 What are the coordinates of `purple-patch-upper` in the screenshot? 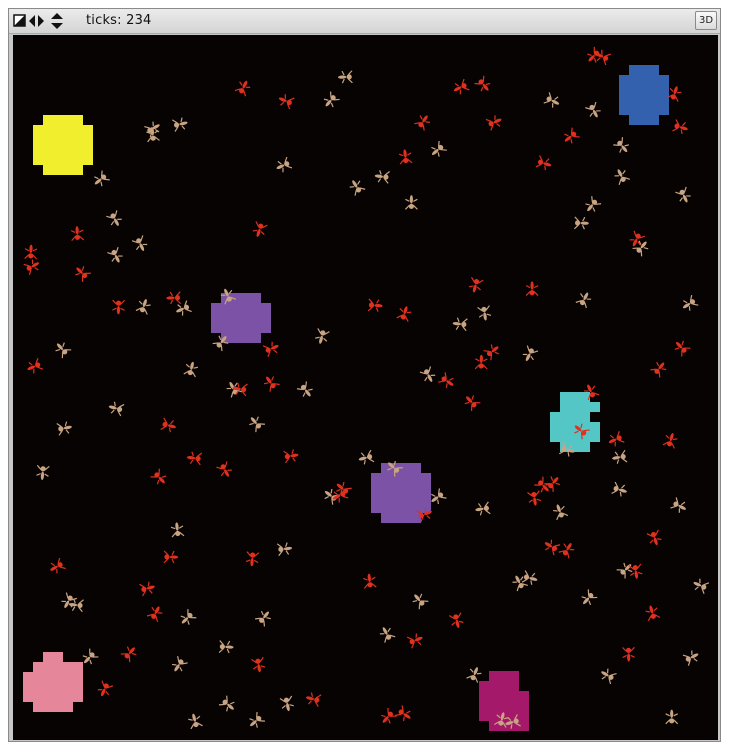 It's located at (241, 318).